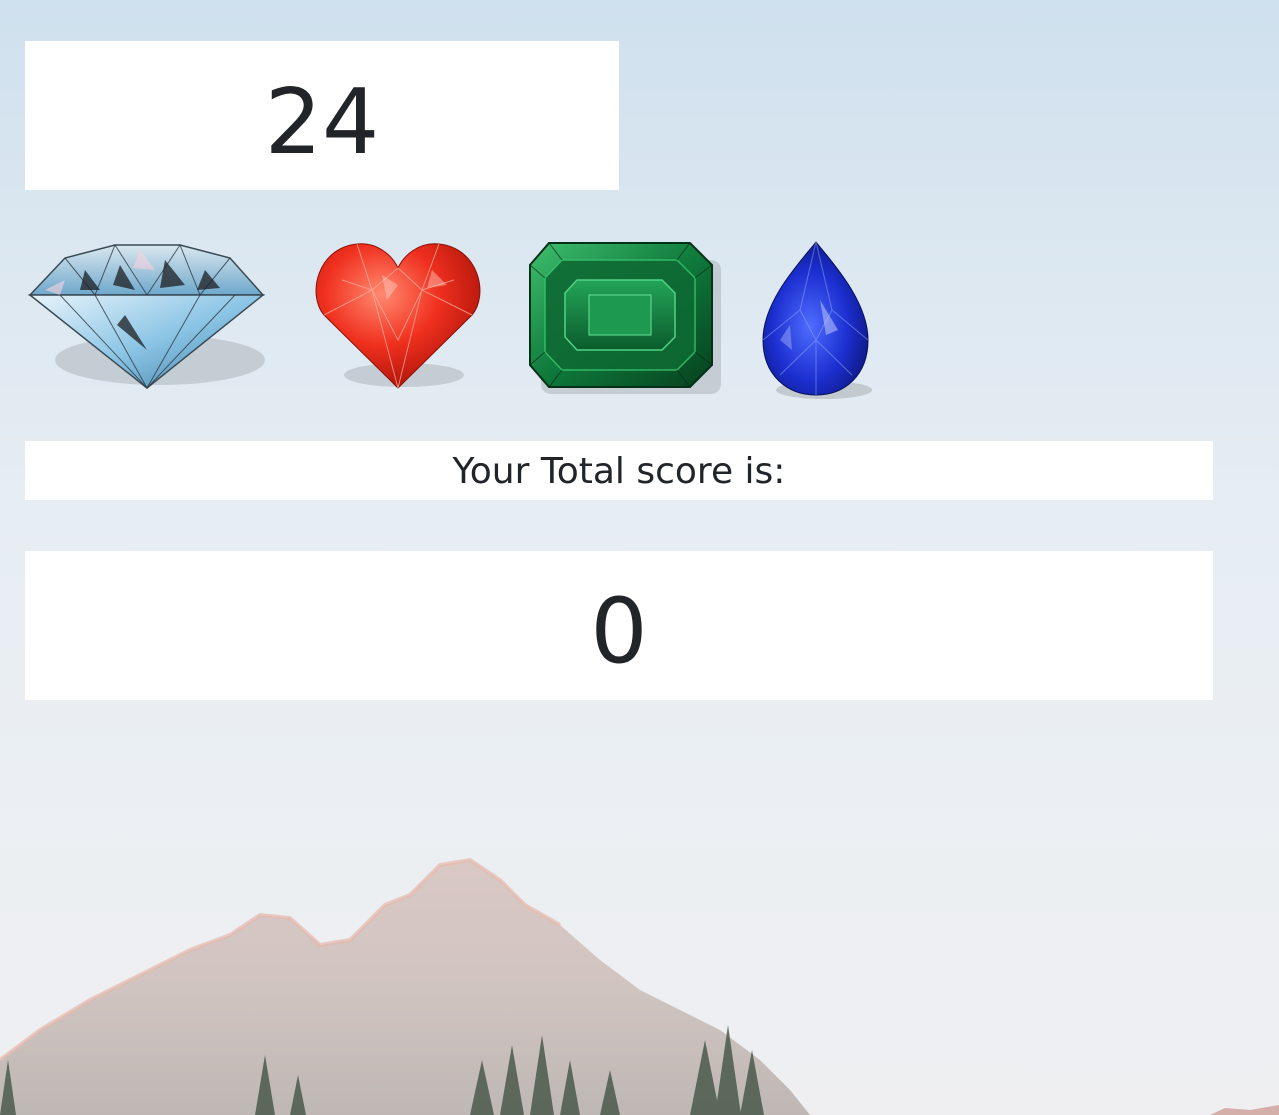 The image size is (1279, 1115). Describe the element at coordinates (624, 317) in the screenshot. I see `emerald-gem-icon` at that location.